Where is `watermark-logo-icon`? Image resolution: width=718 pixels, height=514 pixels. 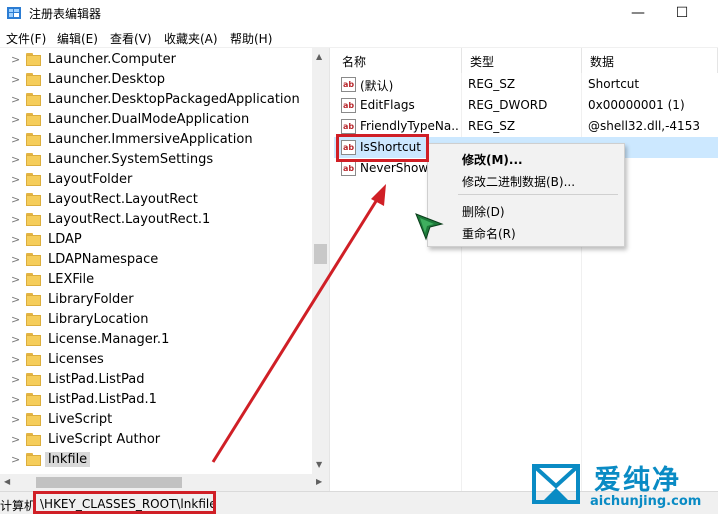 watermark-logo-icon is located at coordinates (556, 484).